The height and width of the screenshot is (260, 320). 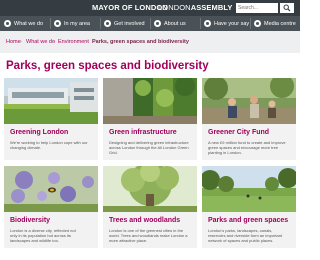 I want to click on card-title: Biodiversity, so click(x=30, y=220).